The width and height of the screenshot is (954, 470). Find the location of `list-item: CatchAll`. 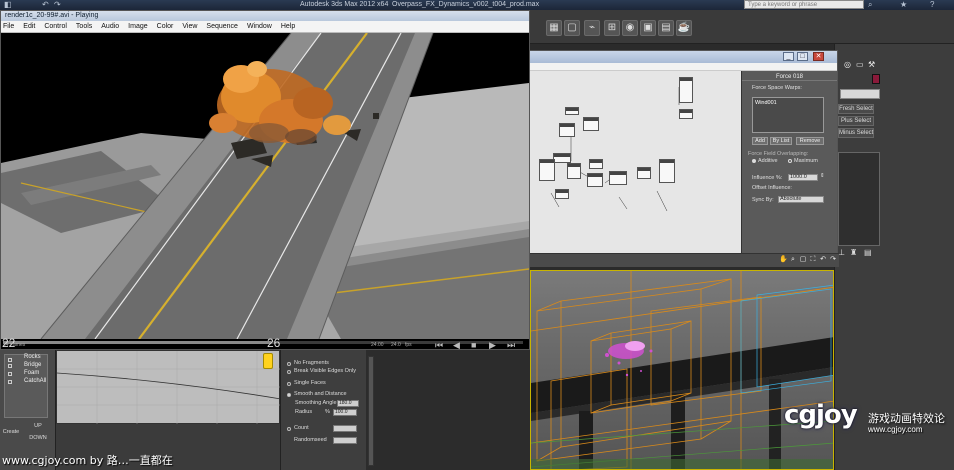

list-item: CatchAll is located at coordinates (35, 381).